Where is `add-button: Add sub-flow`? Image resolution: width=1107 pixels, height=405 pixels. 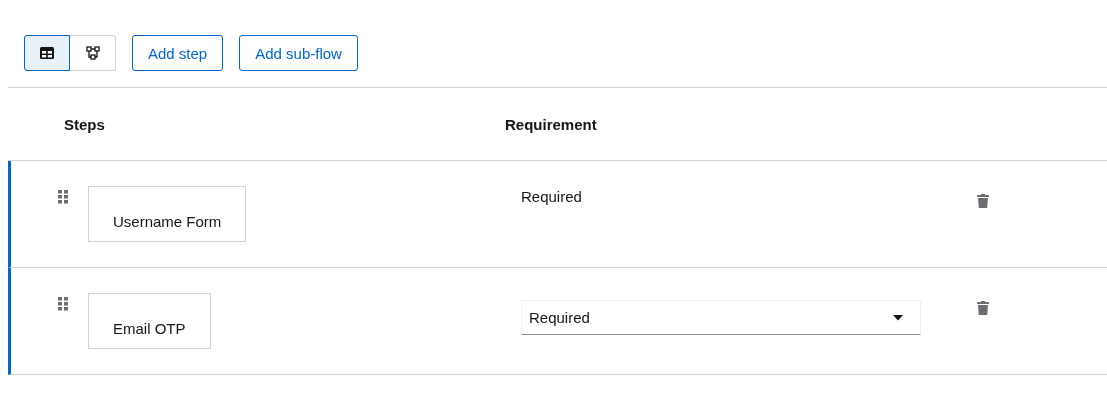
add-button: Add sub-flow is located at coordinates (298, 53).